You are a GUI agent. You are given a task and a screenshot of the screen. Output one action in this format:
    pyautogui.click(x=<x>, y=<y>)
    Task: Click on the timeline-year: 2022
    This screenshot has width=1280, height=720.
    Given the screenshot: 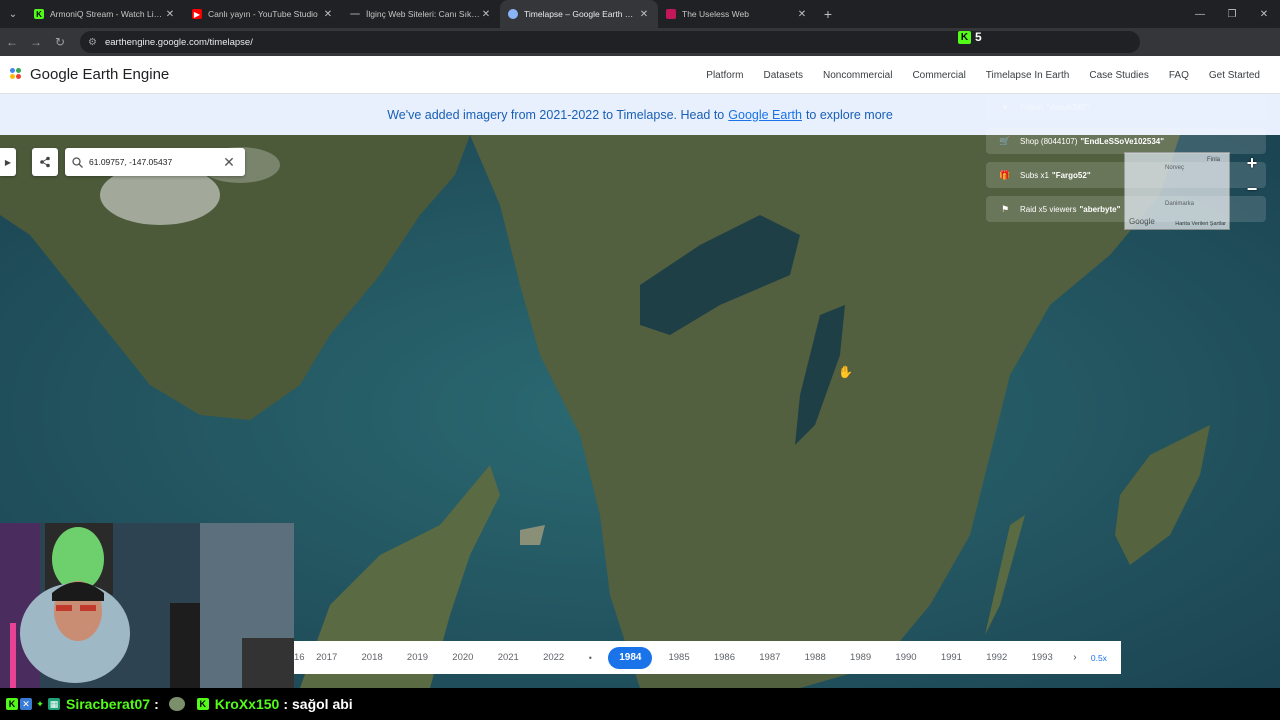 What is the action you would take?
    pyautogui.click(x=553, y=657)
    